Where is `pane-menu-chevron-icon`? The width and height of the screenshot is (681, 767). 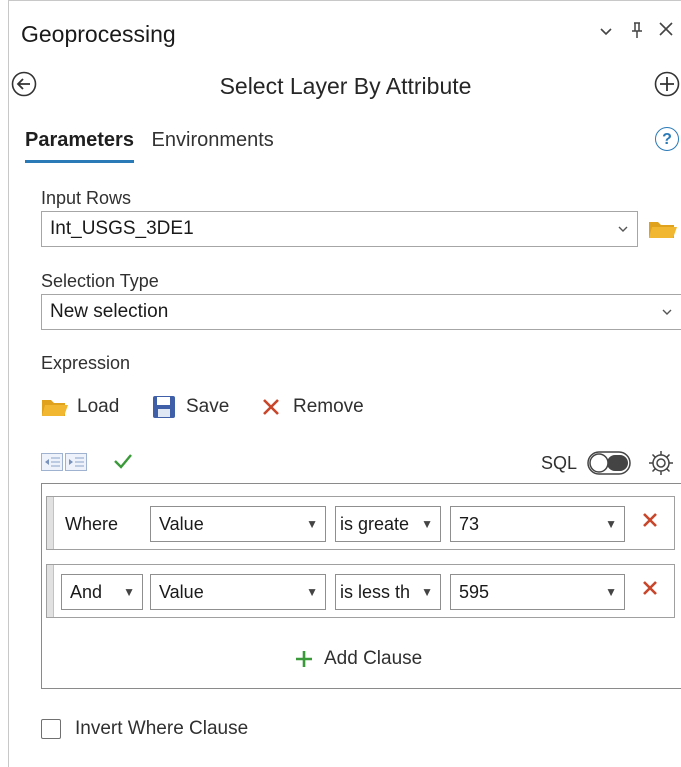 pane-menu-chevron-icon is located at coordinates (606, 33).